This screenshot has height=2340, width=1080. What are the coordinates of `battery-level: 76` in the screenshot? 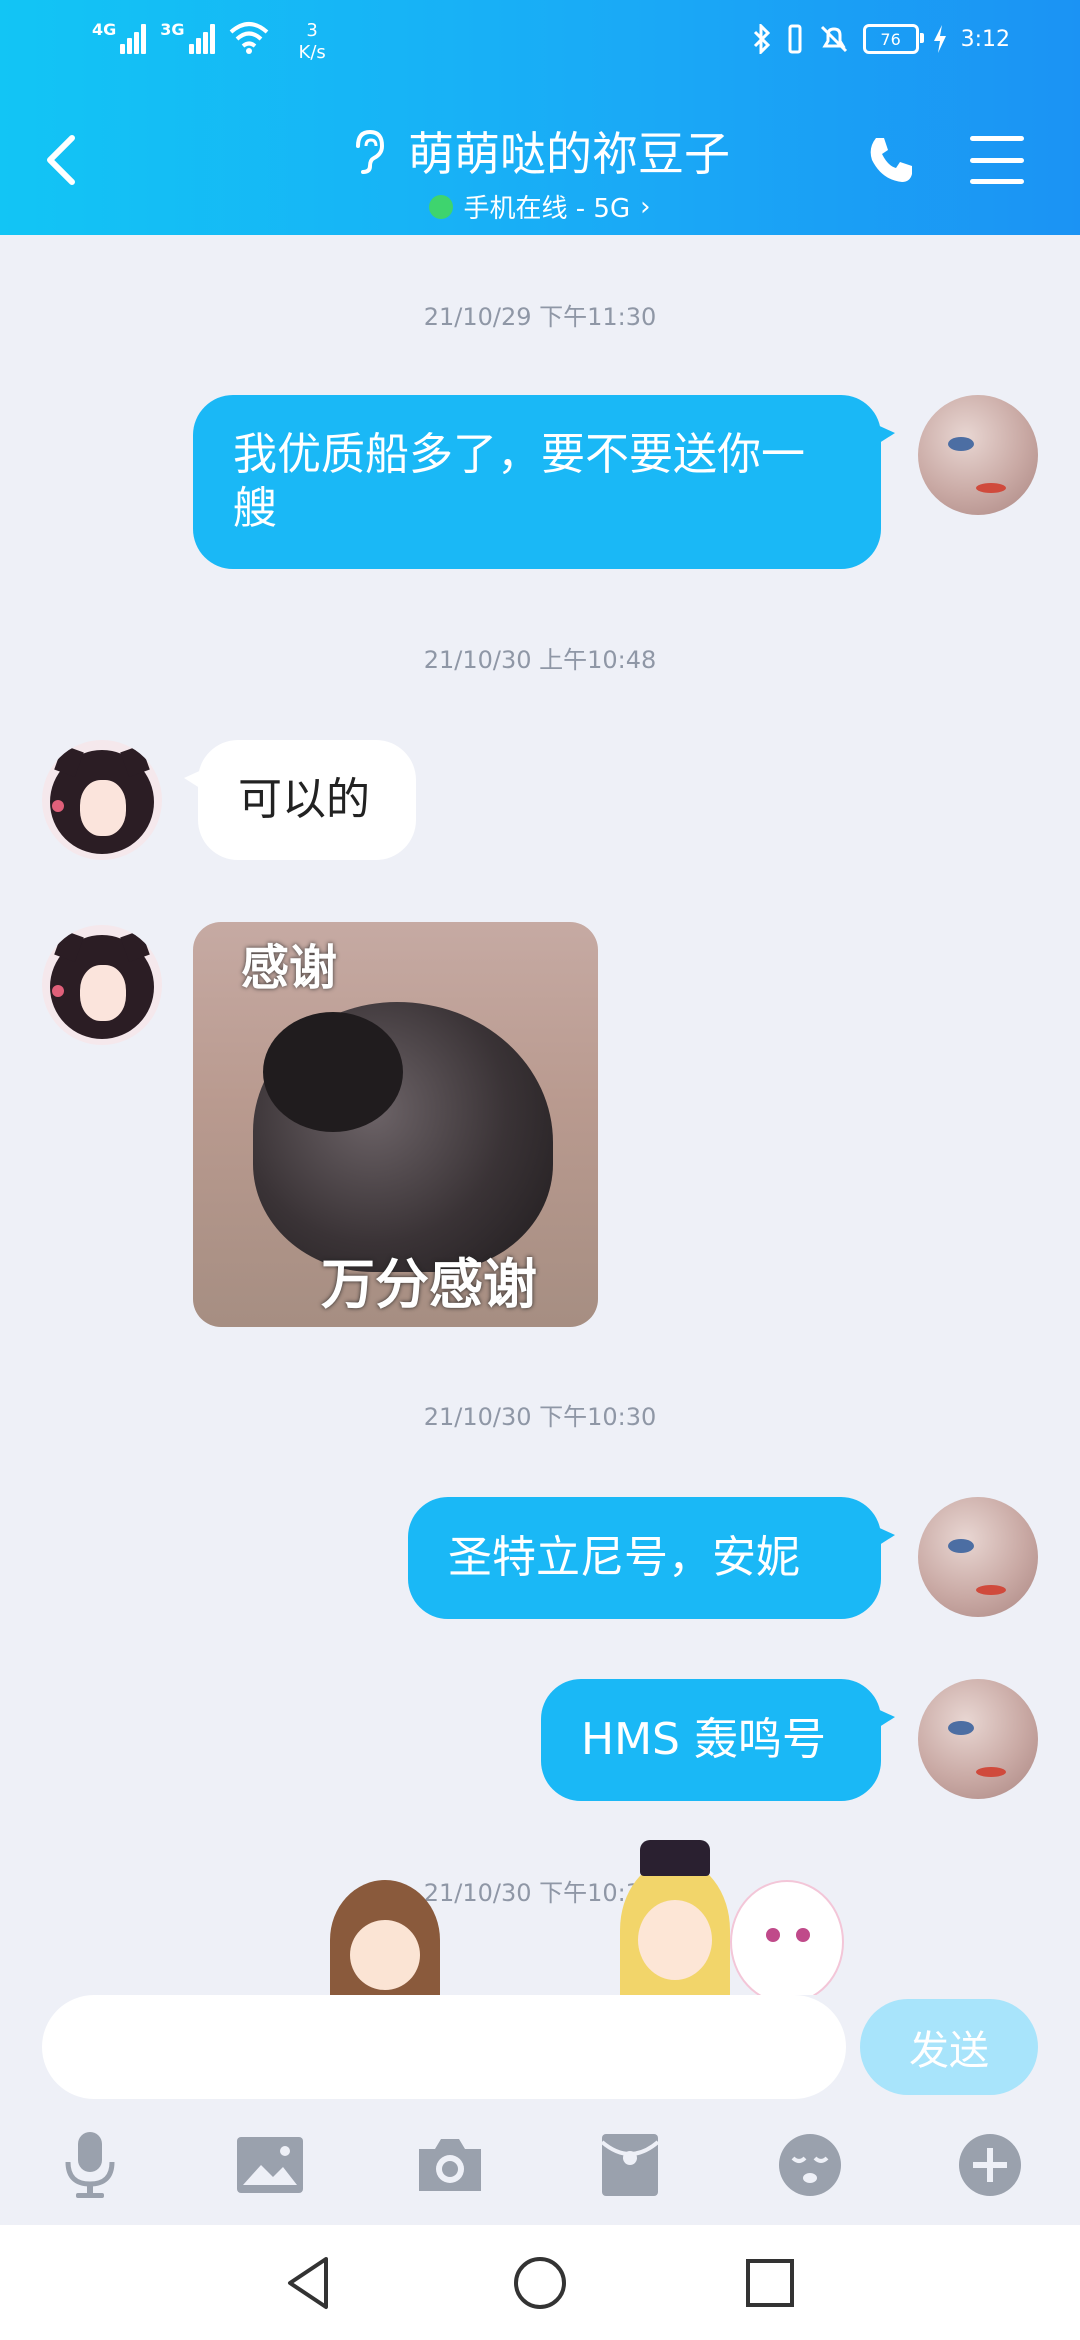 It's located at (890, 39).